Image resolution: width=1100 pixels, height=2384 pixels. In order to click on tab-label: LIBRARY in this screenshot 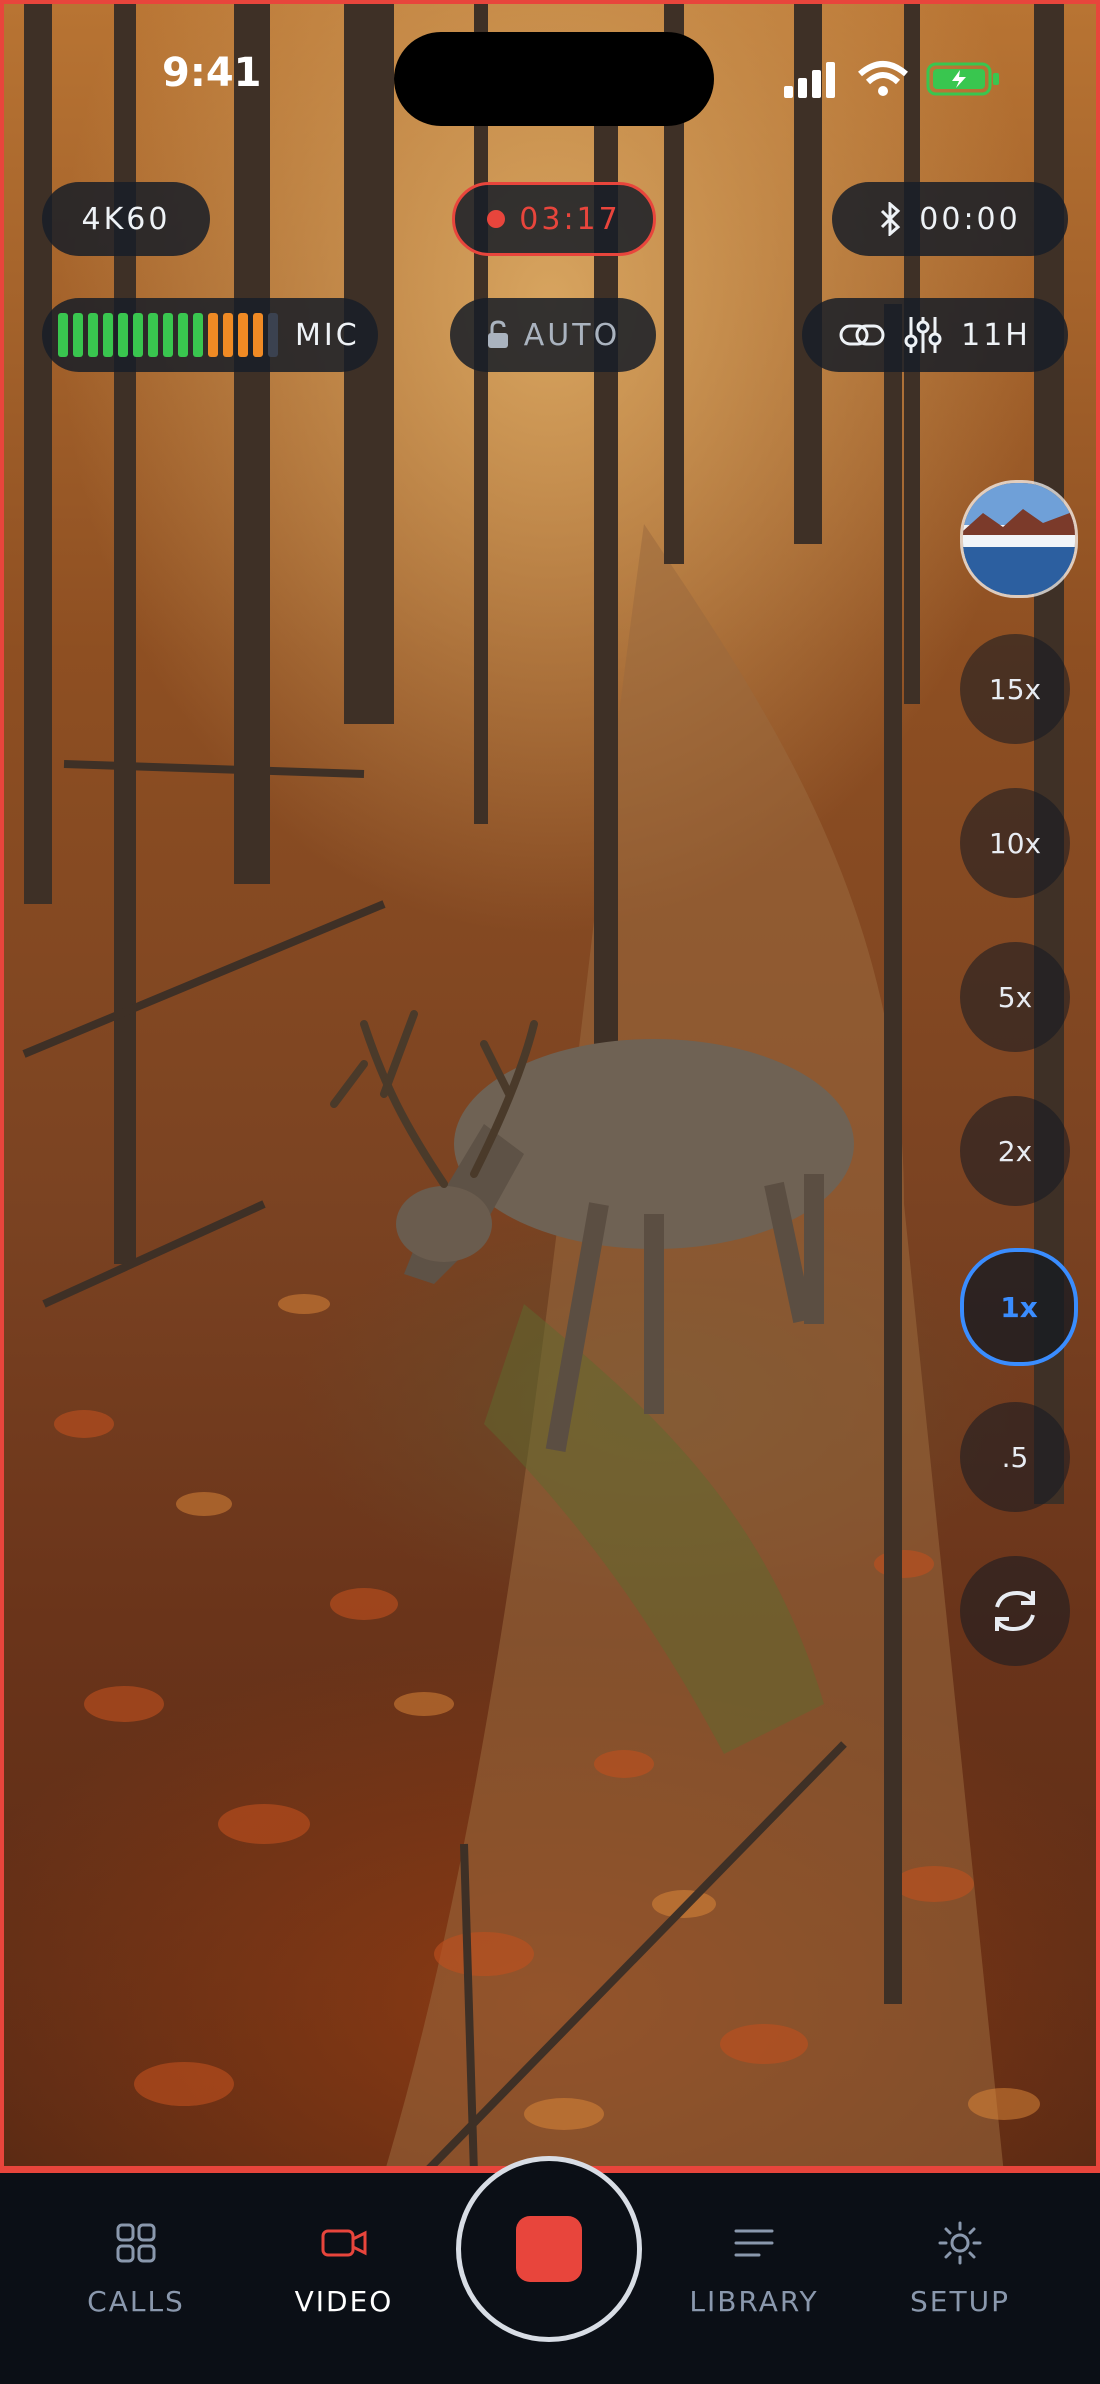, I will do `click(754, 2301)`.